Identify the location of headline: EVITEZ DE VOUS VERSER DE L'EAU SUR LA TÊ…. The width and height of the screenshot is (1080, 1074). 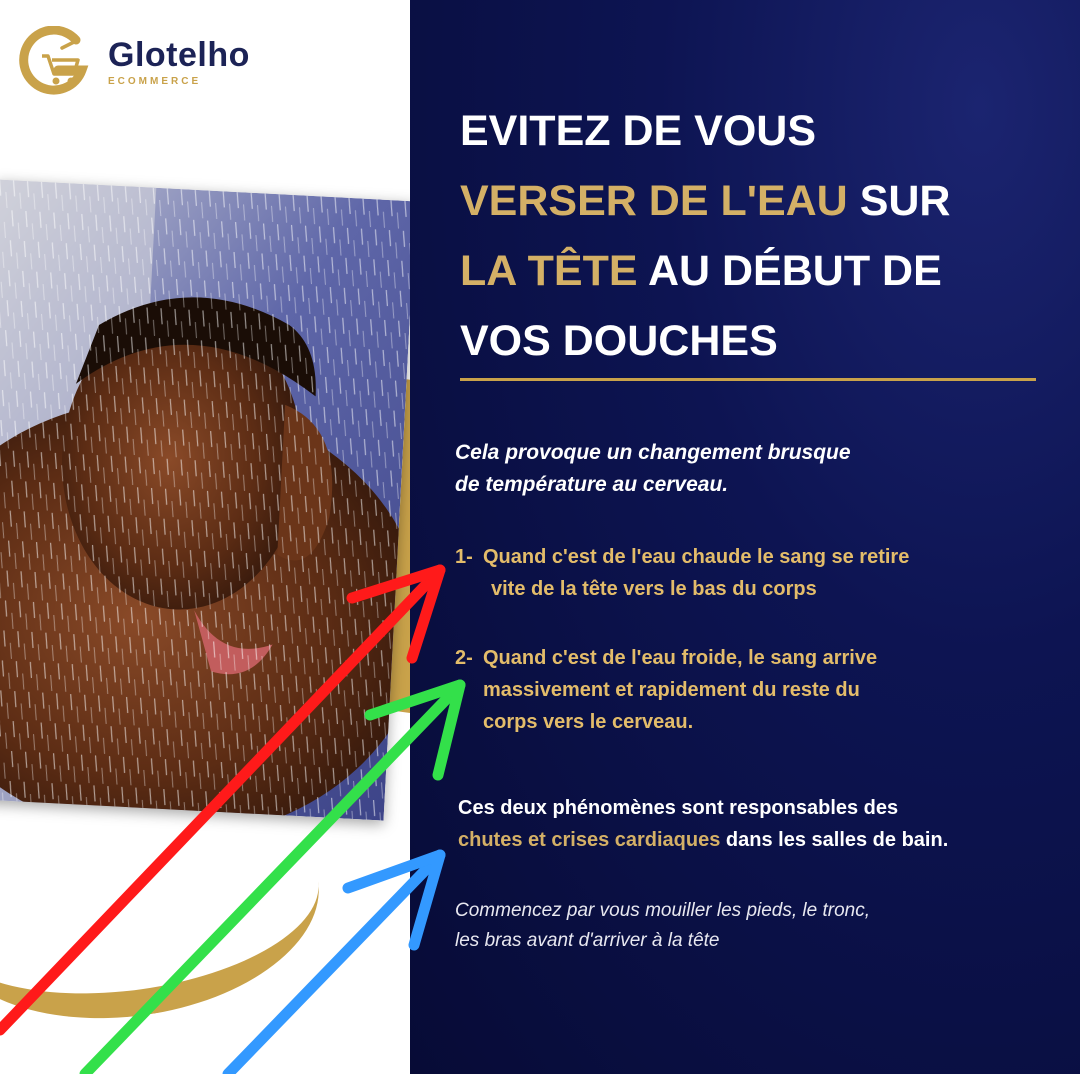
(760, 236).